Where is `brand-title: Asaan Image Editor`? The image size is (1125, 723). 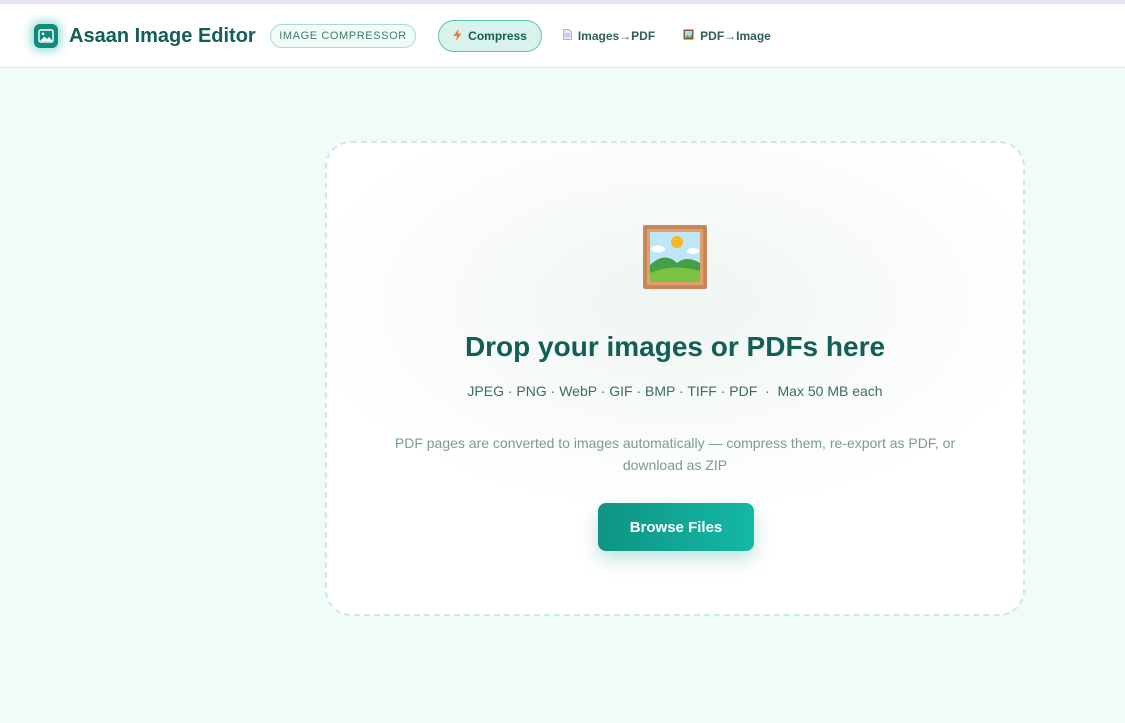
brand-title: Asaan Image Editor is located at coordinates (162, 36).